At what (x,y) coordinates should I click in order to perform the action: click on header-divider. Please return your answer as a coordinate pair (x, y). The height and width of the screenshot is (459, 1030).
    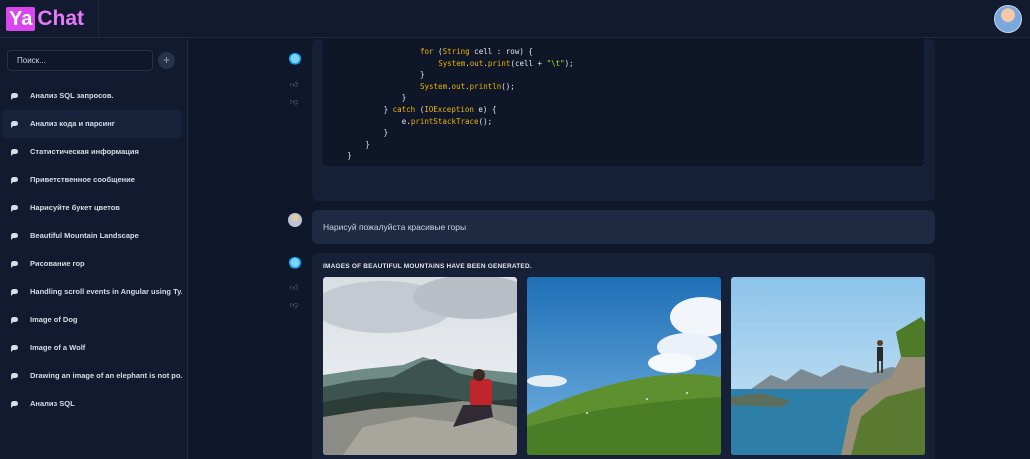
    Looking at the image, I should click on (98, 19).